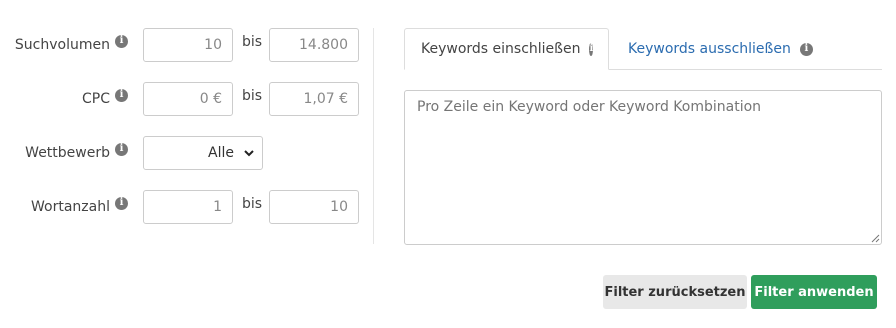  What do you see at coordinates (814, 292) in the screenshot?
I see `apply-filter-button: Filter anwenden` at bounding box center [814, 292].